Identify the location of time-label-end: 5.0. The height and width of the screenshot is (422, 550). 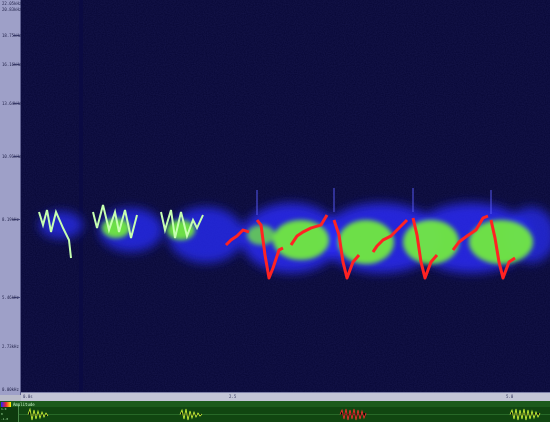
(510, 396).